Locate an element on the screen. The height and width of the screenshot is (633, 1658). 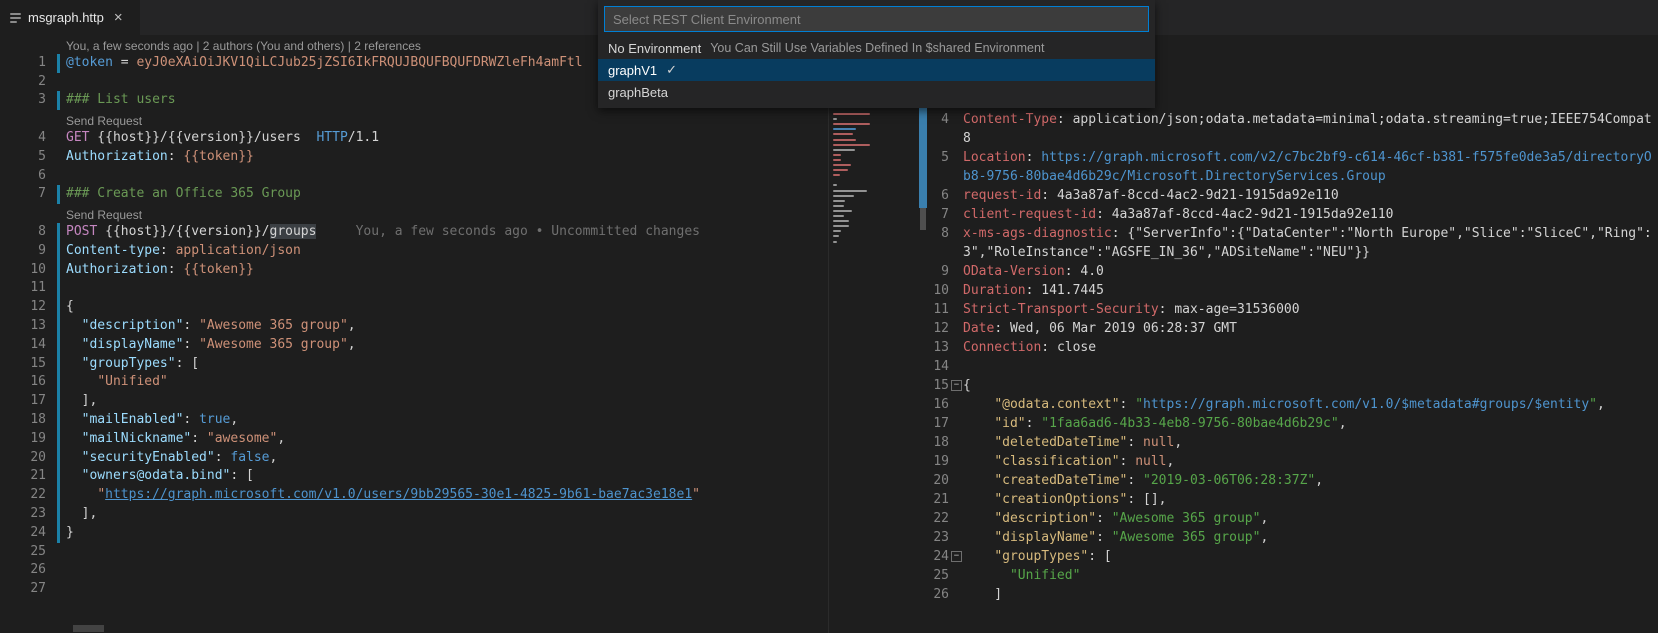
line-number: 6 is located at coordinates (945, 195).